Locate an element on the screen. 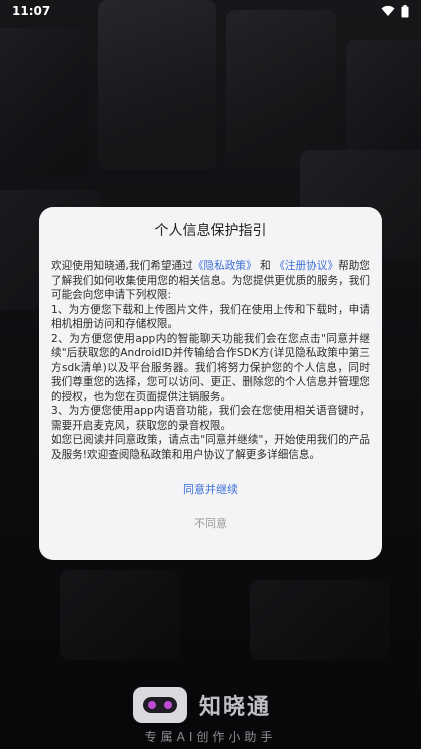 This screenshot has height=749, width=421. intro-prefix: 欢迎使用知晓通,我们希望通过 is located at coordinates (122, 266).